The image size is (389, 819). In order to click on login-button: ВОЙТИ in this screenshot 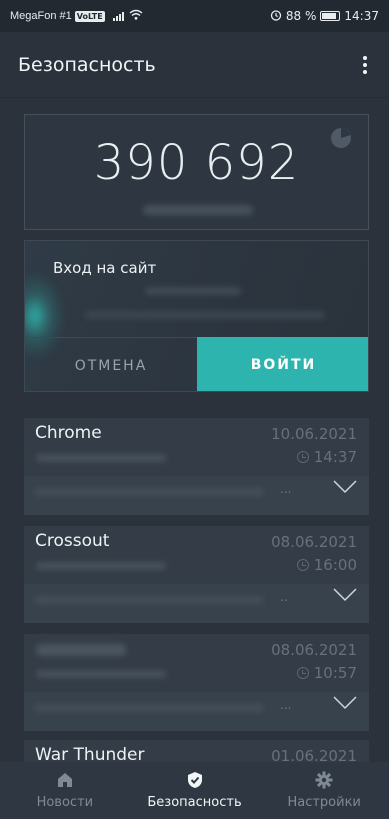, I will do `click(282, 364)`.